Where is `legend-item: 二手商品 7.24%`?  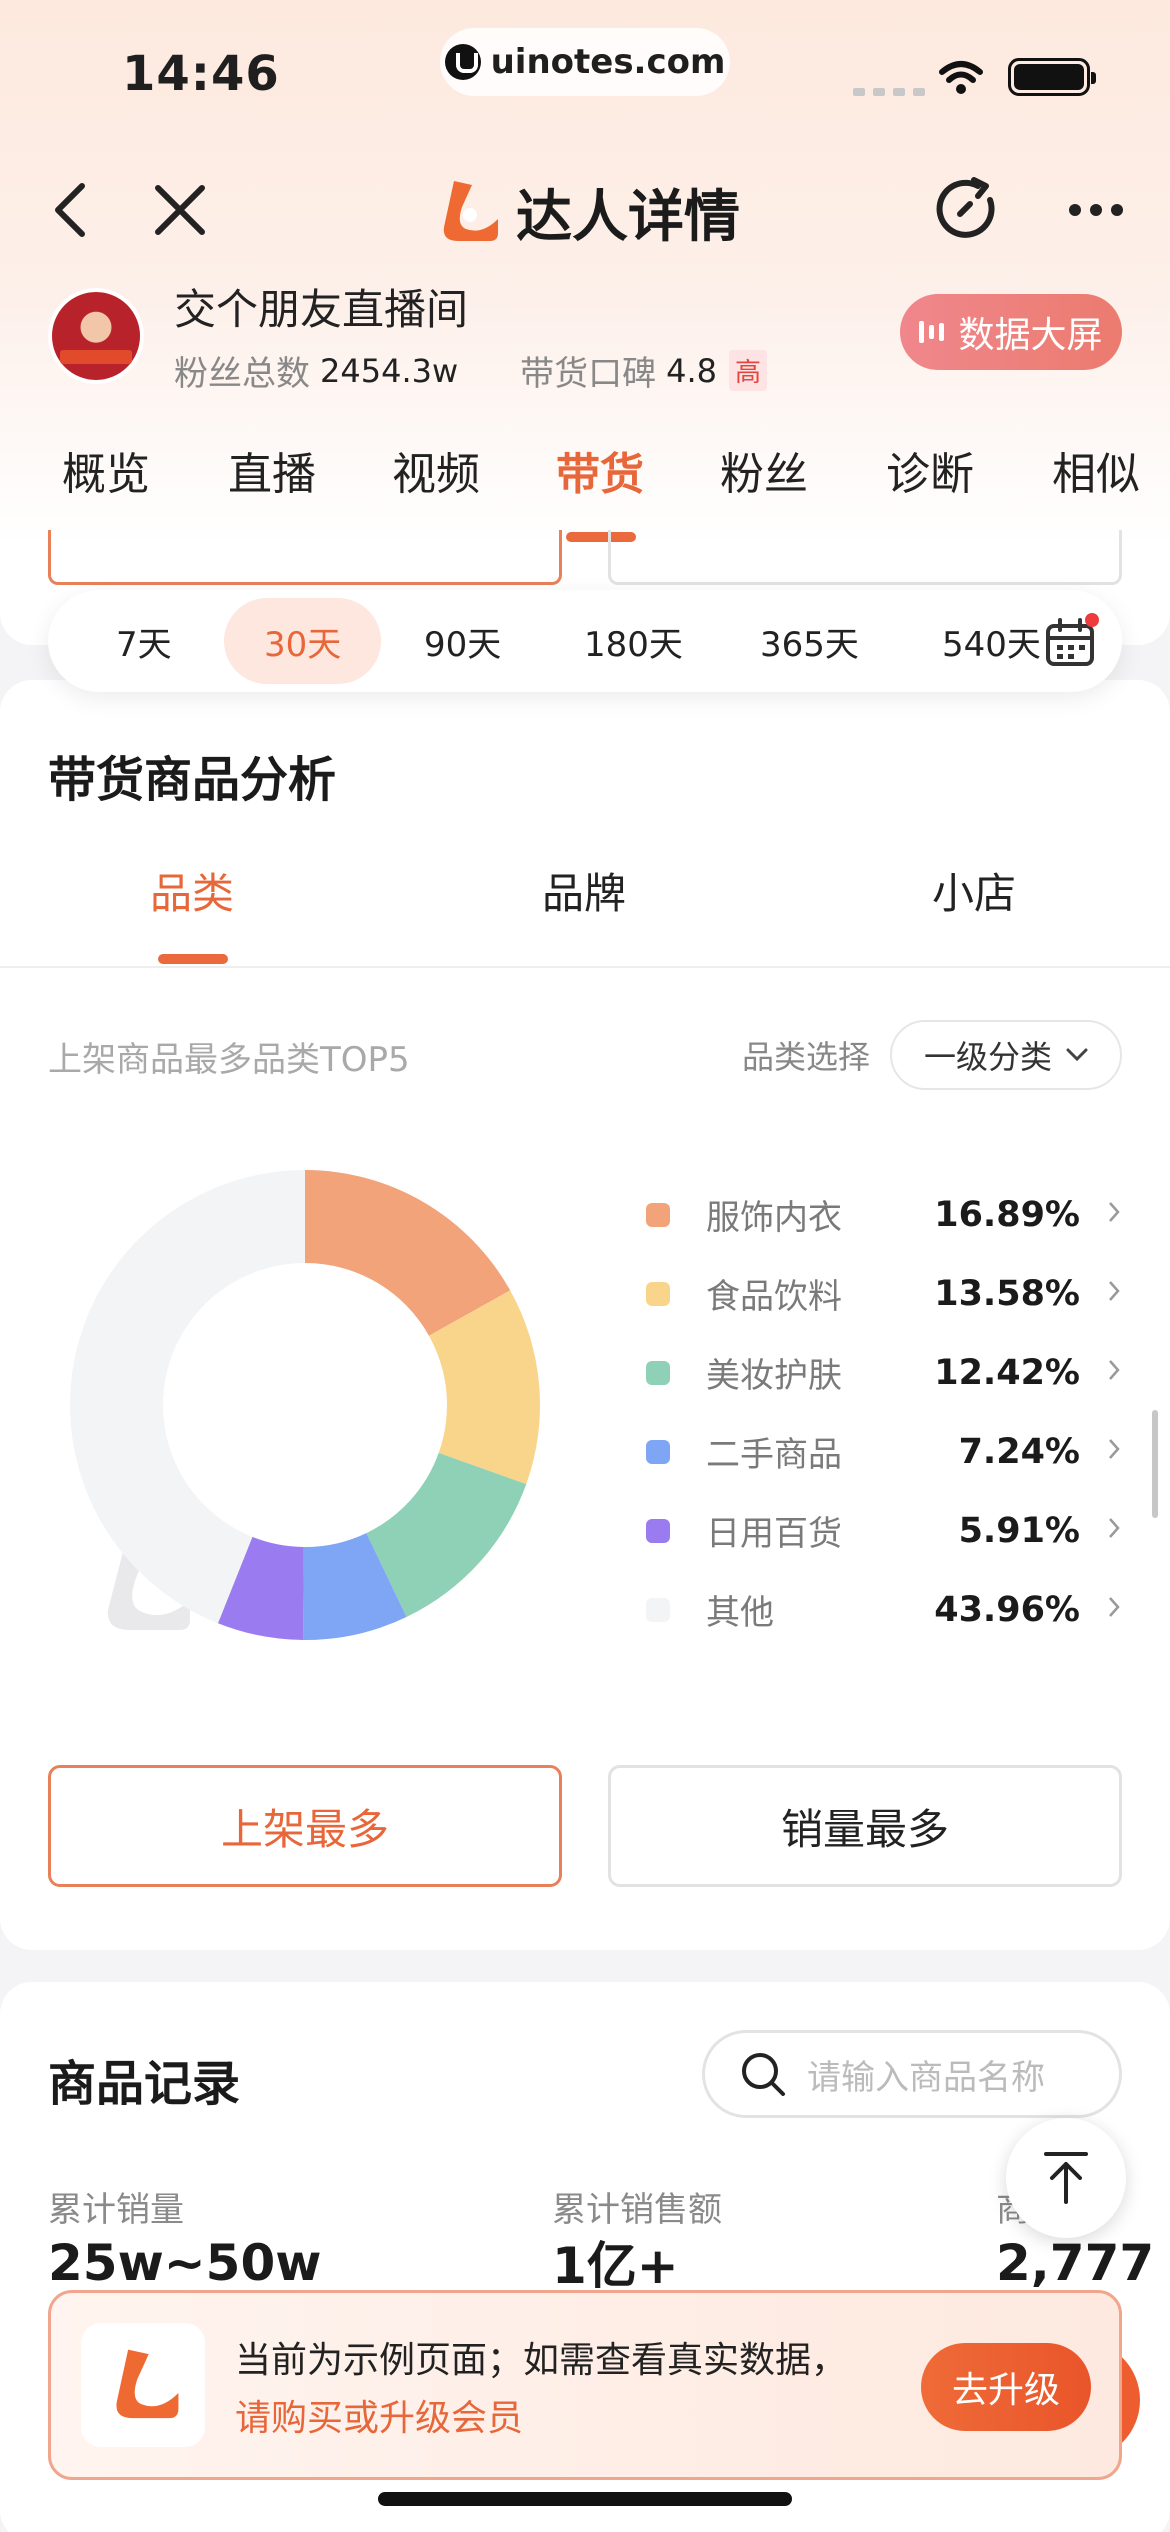 legend-item: 二手商品 7.24% is located at coordinates (890, 1451).